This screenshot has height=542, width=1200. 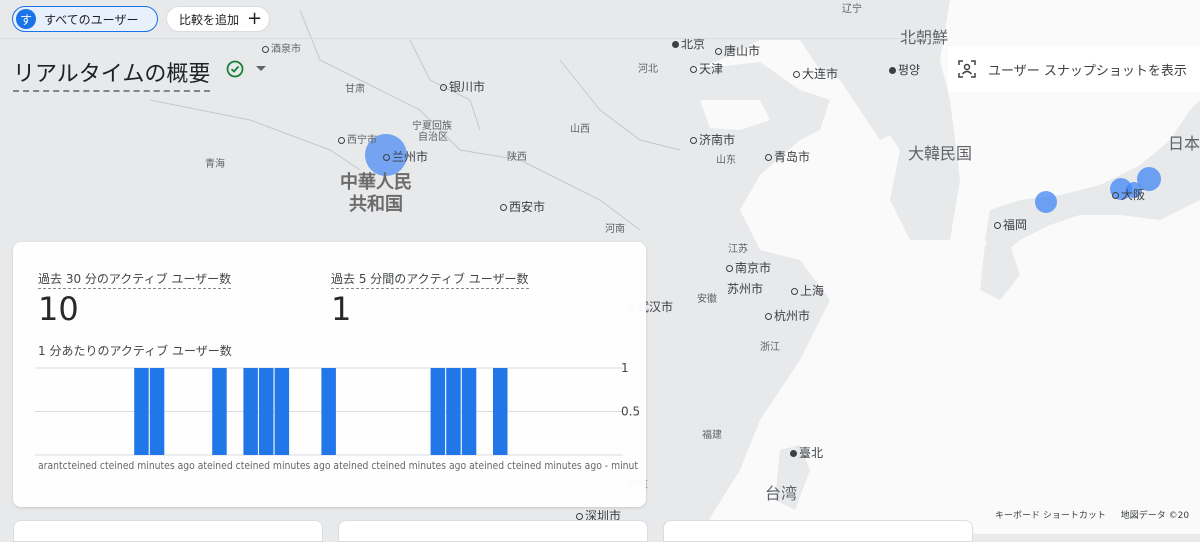 I want to click on last5-value: 1, so click(x=341, y=309).